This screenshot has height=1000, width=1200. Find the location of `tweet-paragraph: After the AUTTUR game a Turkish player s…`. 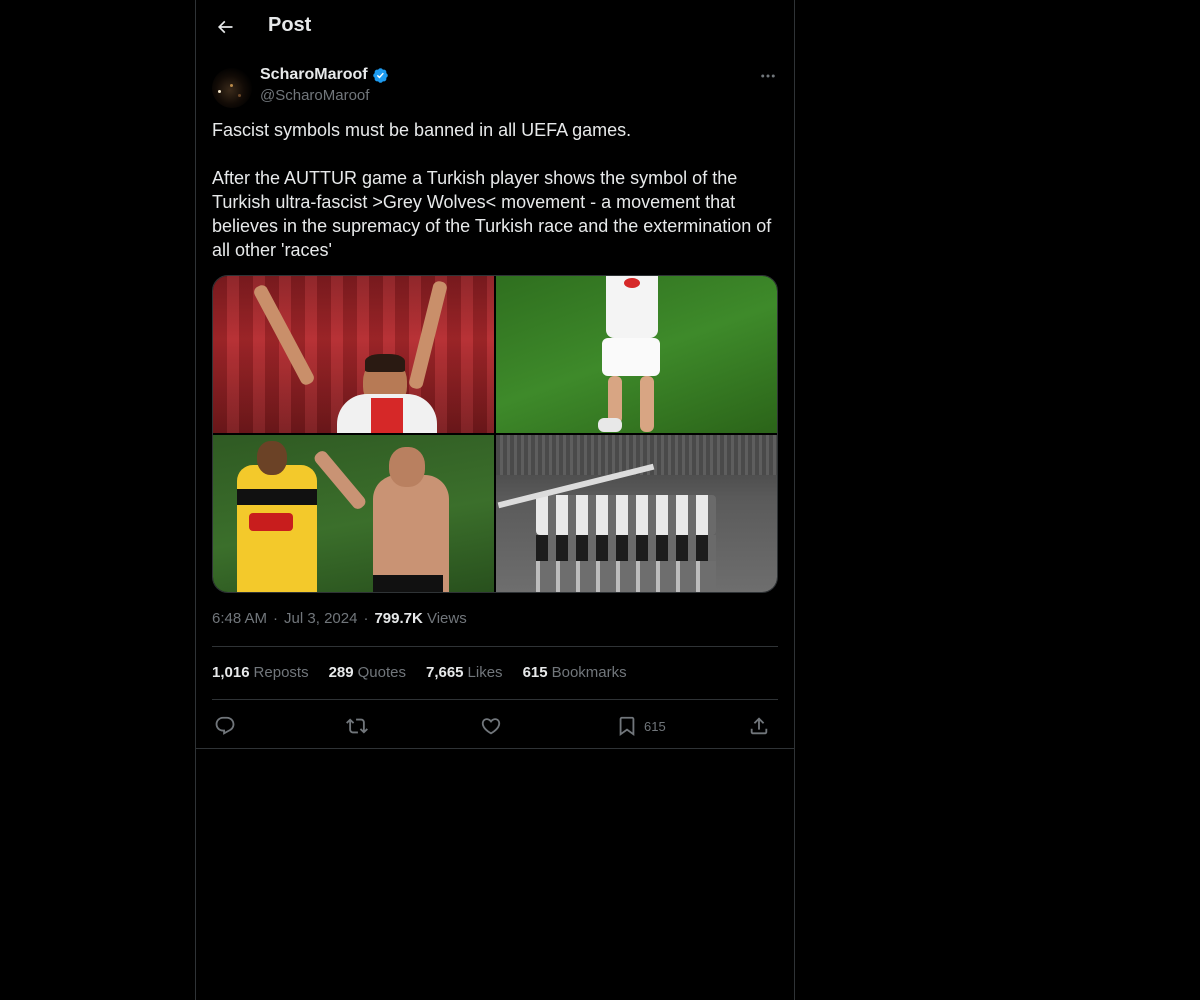

tweet-paragraph: After the AUTTUR game a Turkish player s… is located at coordinates (492, 214).